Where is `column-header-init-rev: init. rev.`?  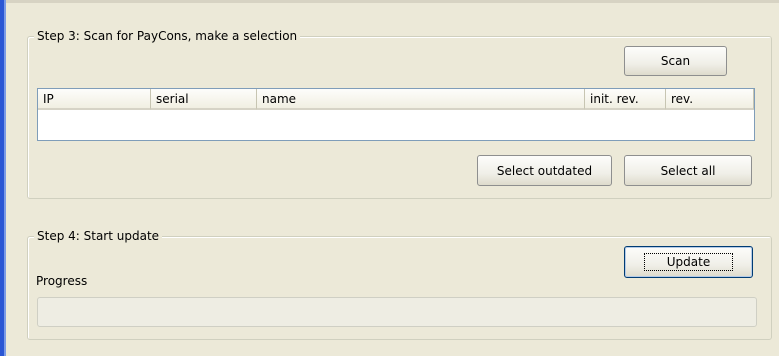
column-header-init-rev: init. rev. is located at coordinates (625, 99).